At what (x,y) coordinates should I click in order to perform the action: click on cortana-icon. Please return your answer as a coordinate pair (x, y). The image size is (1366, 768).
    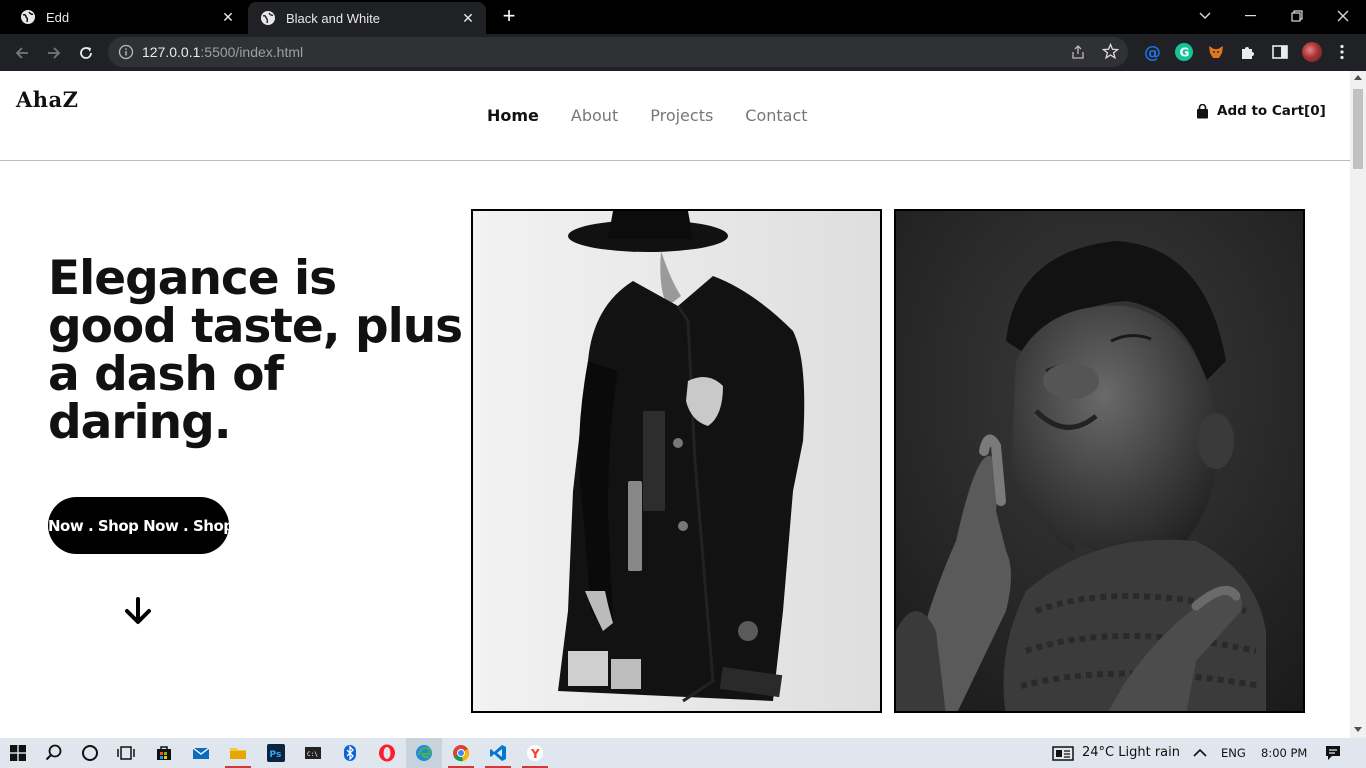
    Looking at the image, I should click on (90, 753).